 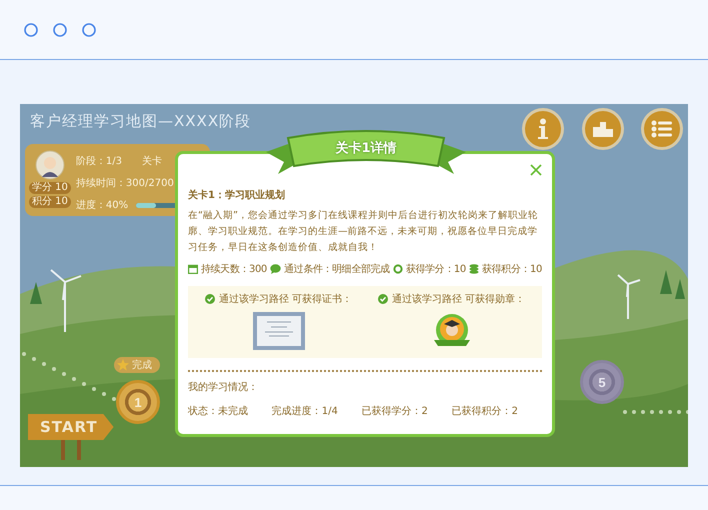 What do you see at coordinates (512, 269) in the screenshot?
I see `stat-text: 获得积分：10` at bounding box center [512, 269].